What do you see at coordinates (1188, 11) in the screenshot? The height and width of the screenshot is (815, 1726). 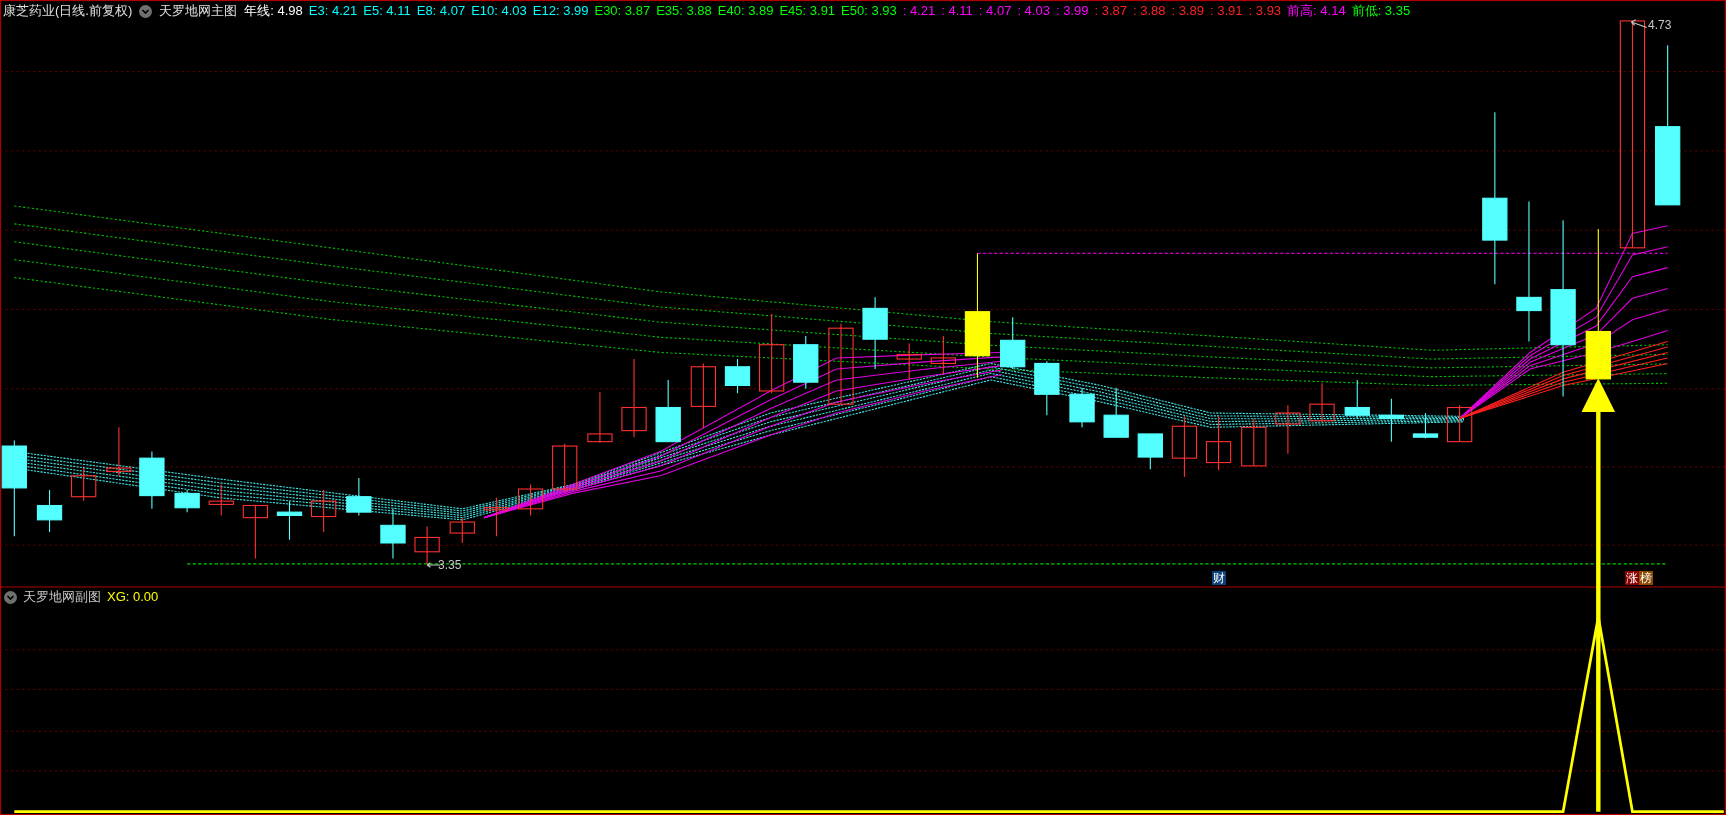 I see `legend-value: : 3.89` at bounding box center [1188, 11].